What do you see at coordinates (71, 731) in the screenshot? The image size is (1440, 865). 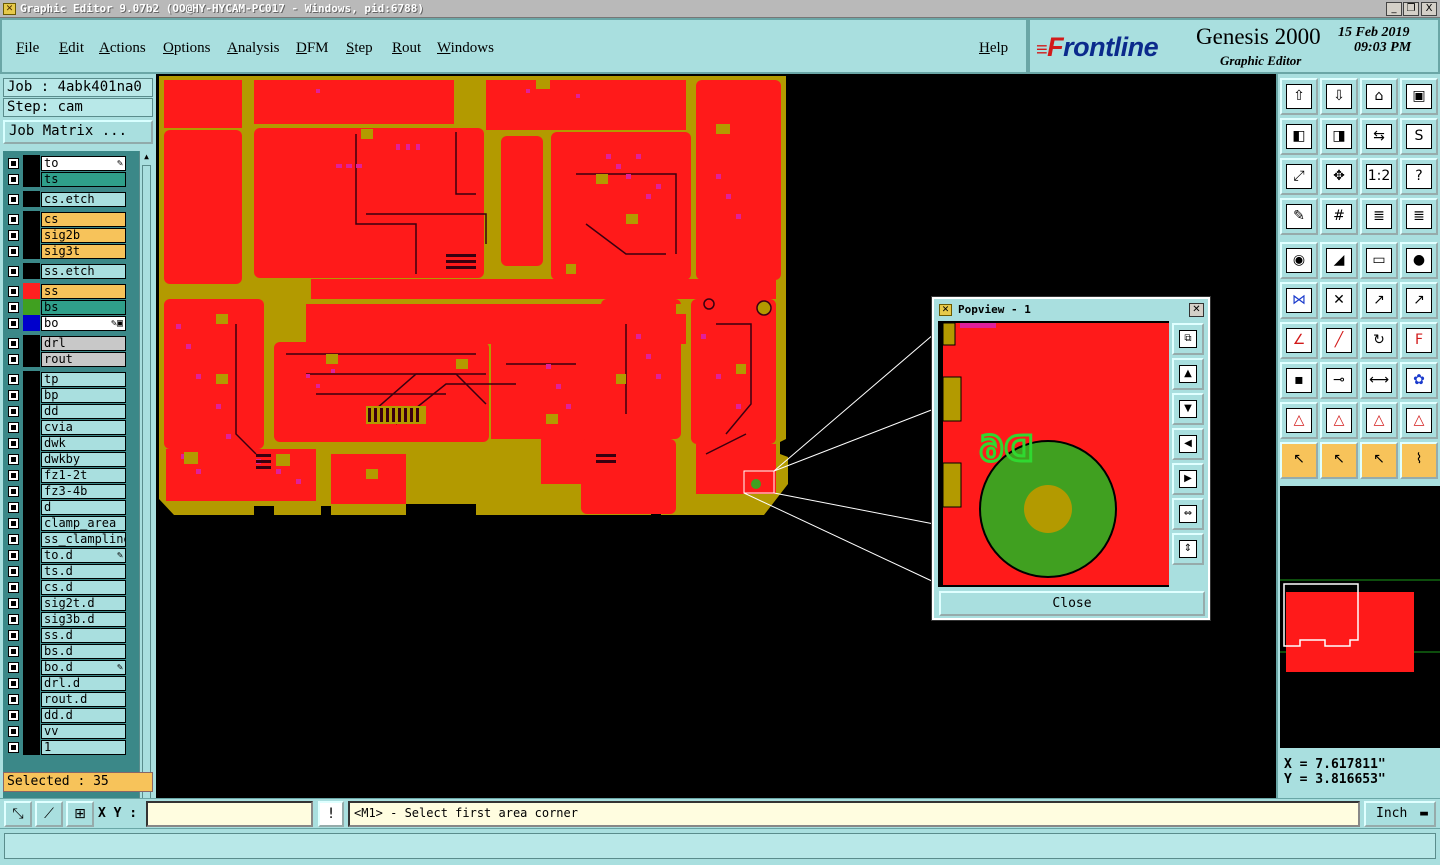 I see `layer-row: vv` at bounding box center [71, 731].